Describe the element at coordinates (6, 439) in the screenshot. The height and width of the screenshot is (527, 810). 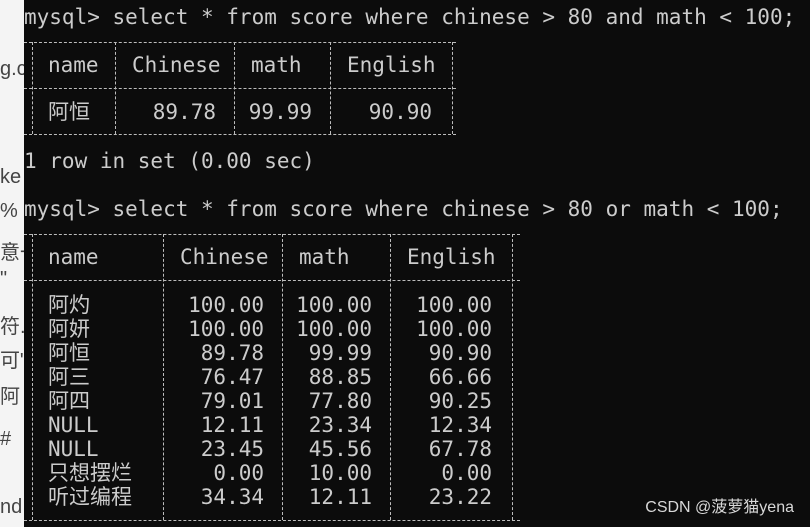
I see `background-text-fragment: #` at that location.